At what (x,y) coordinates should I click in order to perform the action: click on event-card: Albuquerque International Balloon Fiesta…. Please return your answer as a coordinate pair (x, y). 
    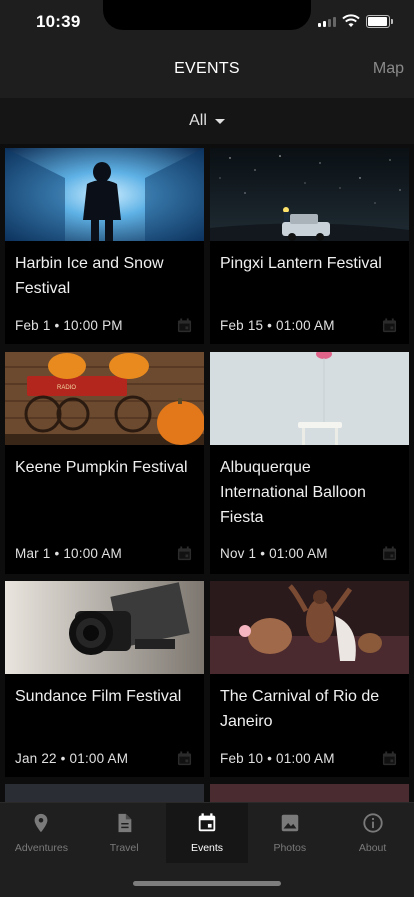
    Looking at the image, I should click on (309, 463).